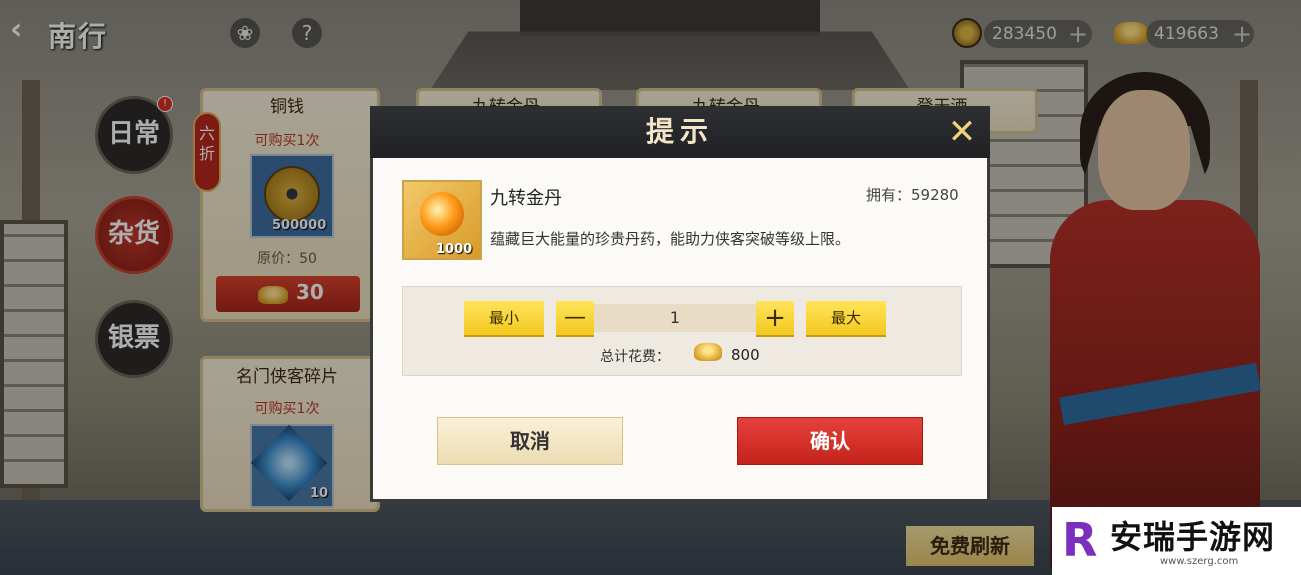 Image resolution: width=1301 pixels, height=575 pixels. I want to click on gold-ingot-icon, so click(708, 352).